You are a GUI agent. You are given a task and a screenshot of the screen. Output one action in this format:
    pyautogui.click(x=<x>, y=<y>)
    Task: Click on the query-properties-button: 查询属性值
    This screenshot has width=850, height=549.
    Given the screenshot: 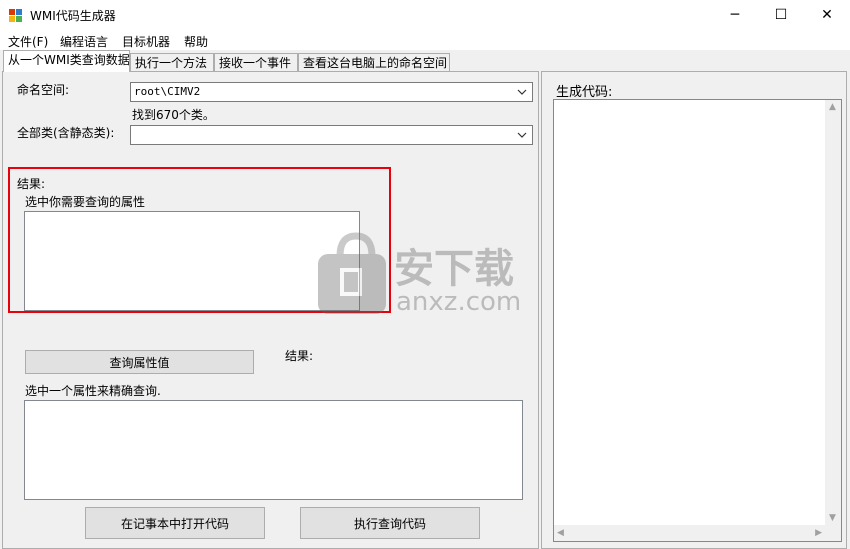 What is the action you would take?
    pyautogui.click(x=139, y=362)
    